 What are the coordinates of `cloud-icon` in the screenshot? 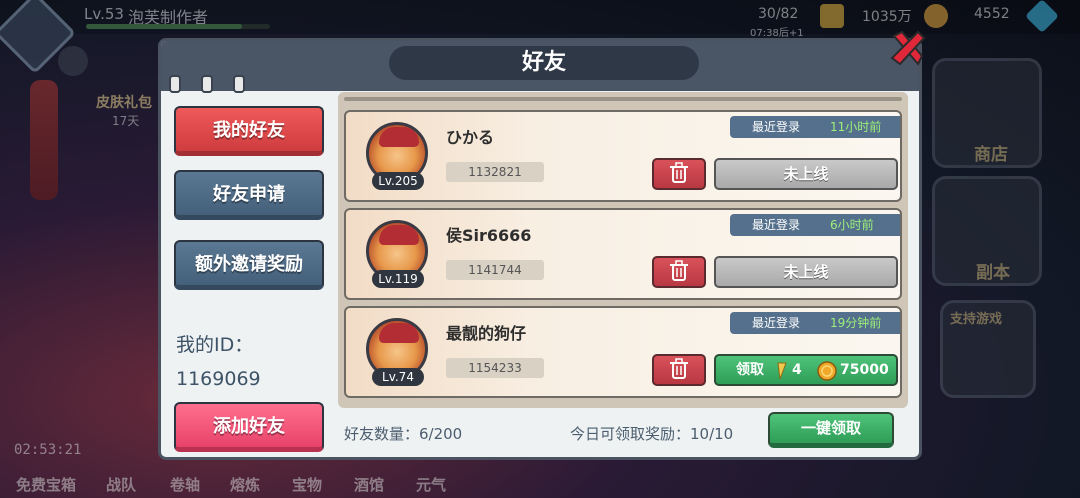 It's located at (73, 61).